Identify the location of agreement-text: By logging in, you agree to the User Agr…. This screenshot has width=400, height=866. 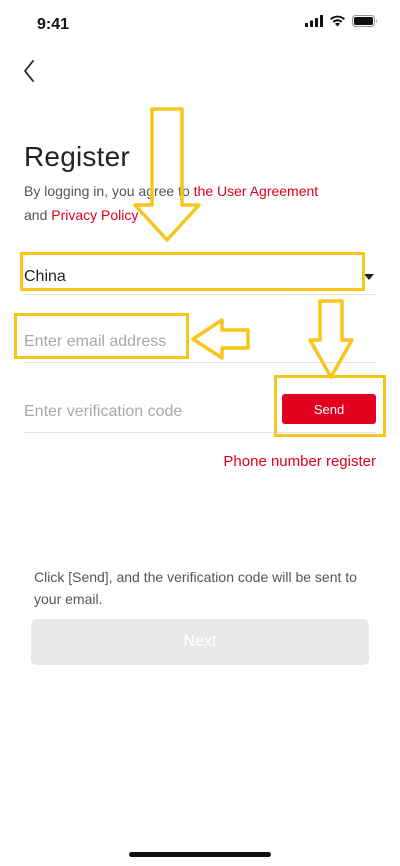
(199, 203).